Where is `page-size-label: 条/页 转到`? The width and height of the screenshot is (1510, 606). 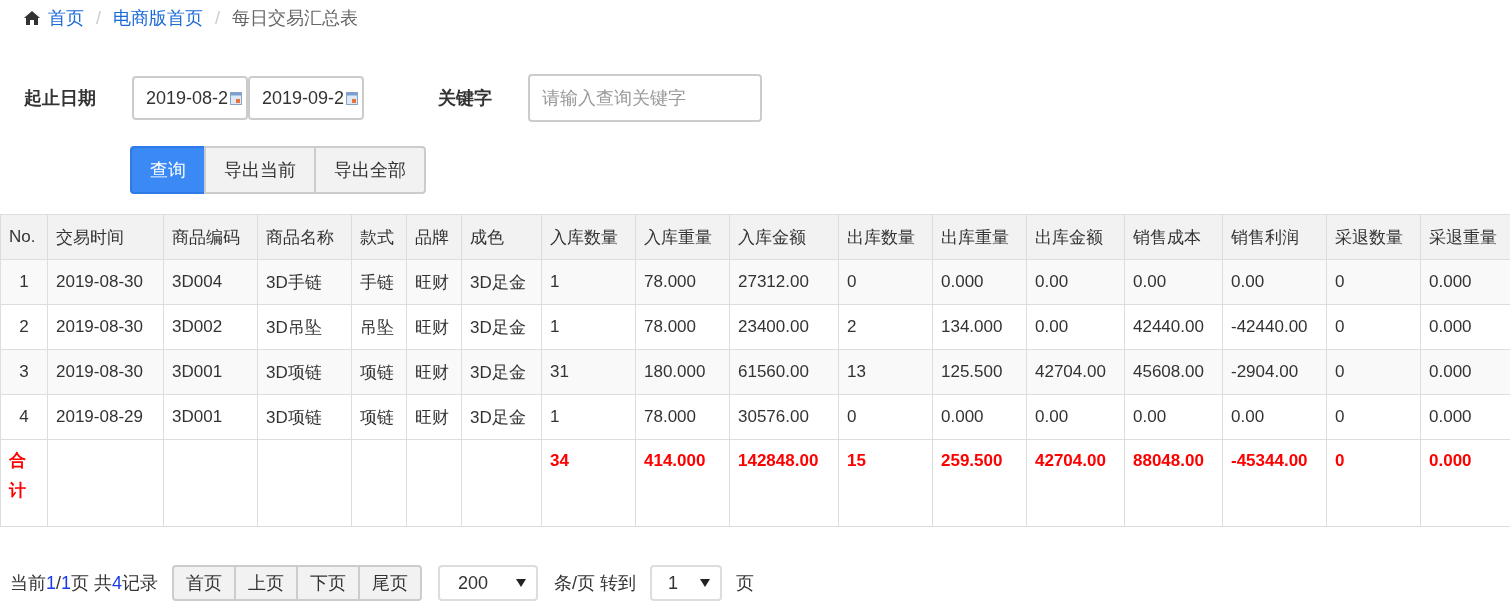 page-size-label: 条/页 转到 is located at coordinates (595, 583).